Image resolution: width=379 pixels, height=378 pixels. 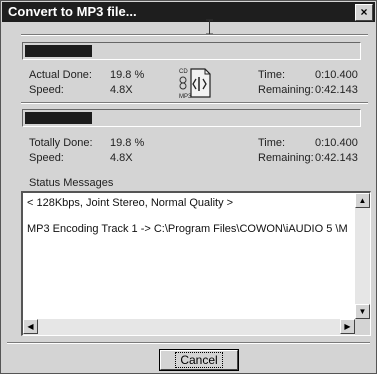 I want to click on track-progress-bar, so click(x=191, y=51).